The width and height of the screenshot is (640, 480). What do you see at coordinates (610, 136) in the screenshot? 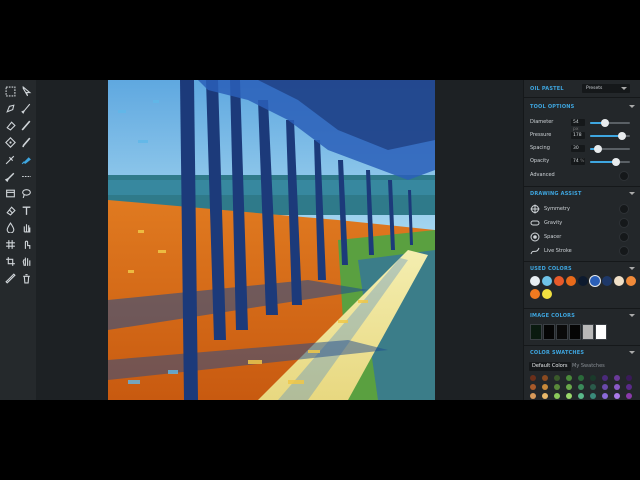
I see `pressure-slider` at bounding box center [610, 136].